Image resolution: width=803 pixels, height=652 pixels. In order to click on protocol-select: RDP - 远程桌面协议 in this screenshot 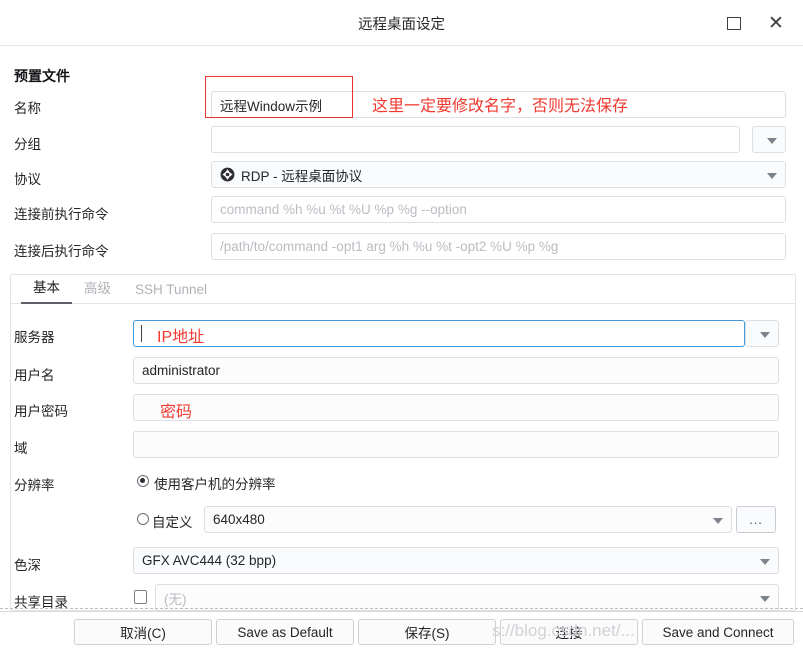, I will do `click(498, 174)`.